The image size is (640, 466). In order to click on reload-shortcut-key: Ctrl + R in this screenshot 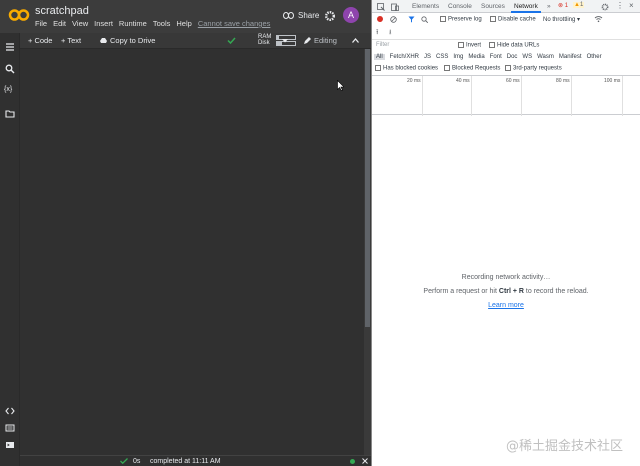, I will do `click(511, 291)`.